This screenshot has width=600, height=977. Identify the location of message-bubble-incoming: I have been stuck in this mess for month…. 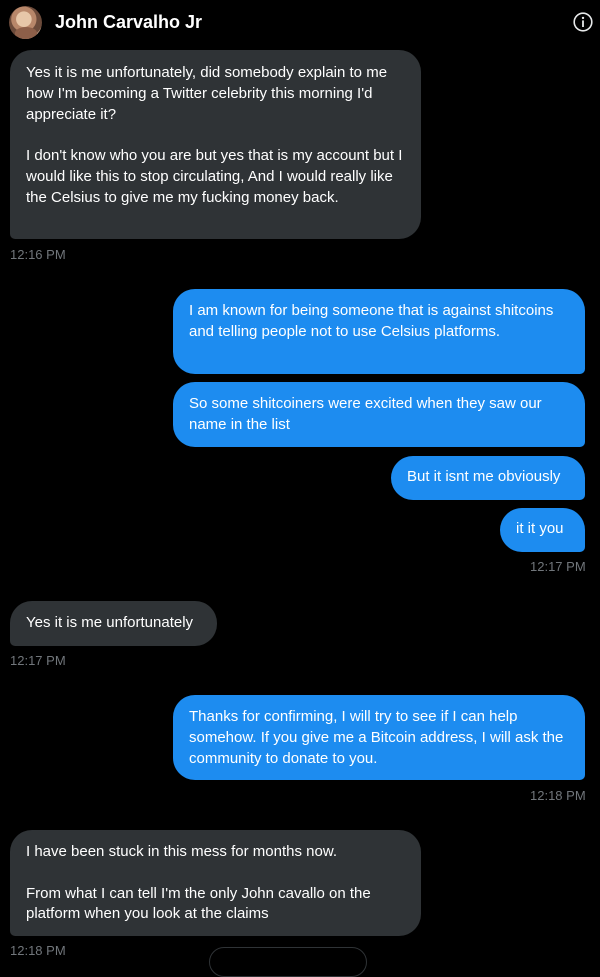
(215, 883).